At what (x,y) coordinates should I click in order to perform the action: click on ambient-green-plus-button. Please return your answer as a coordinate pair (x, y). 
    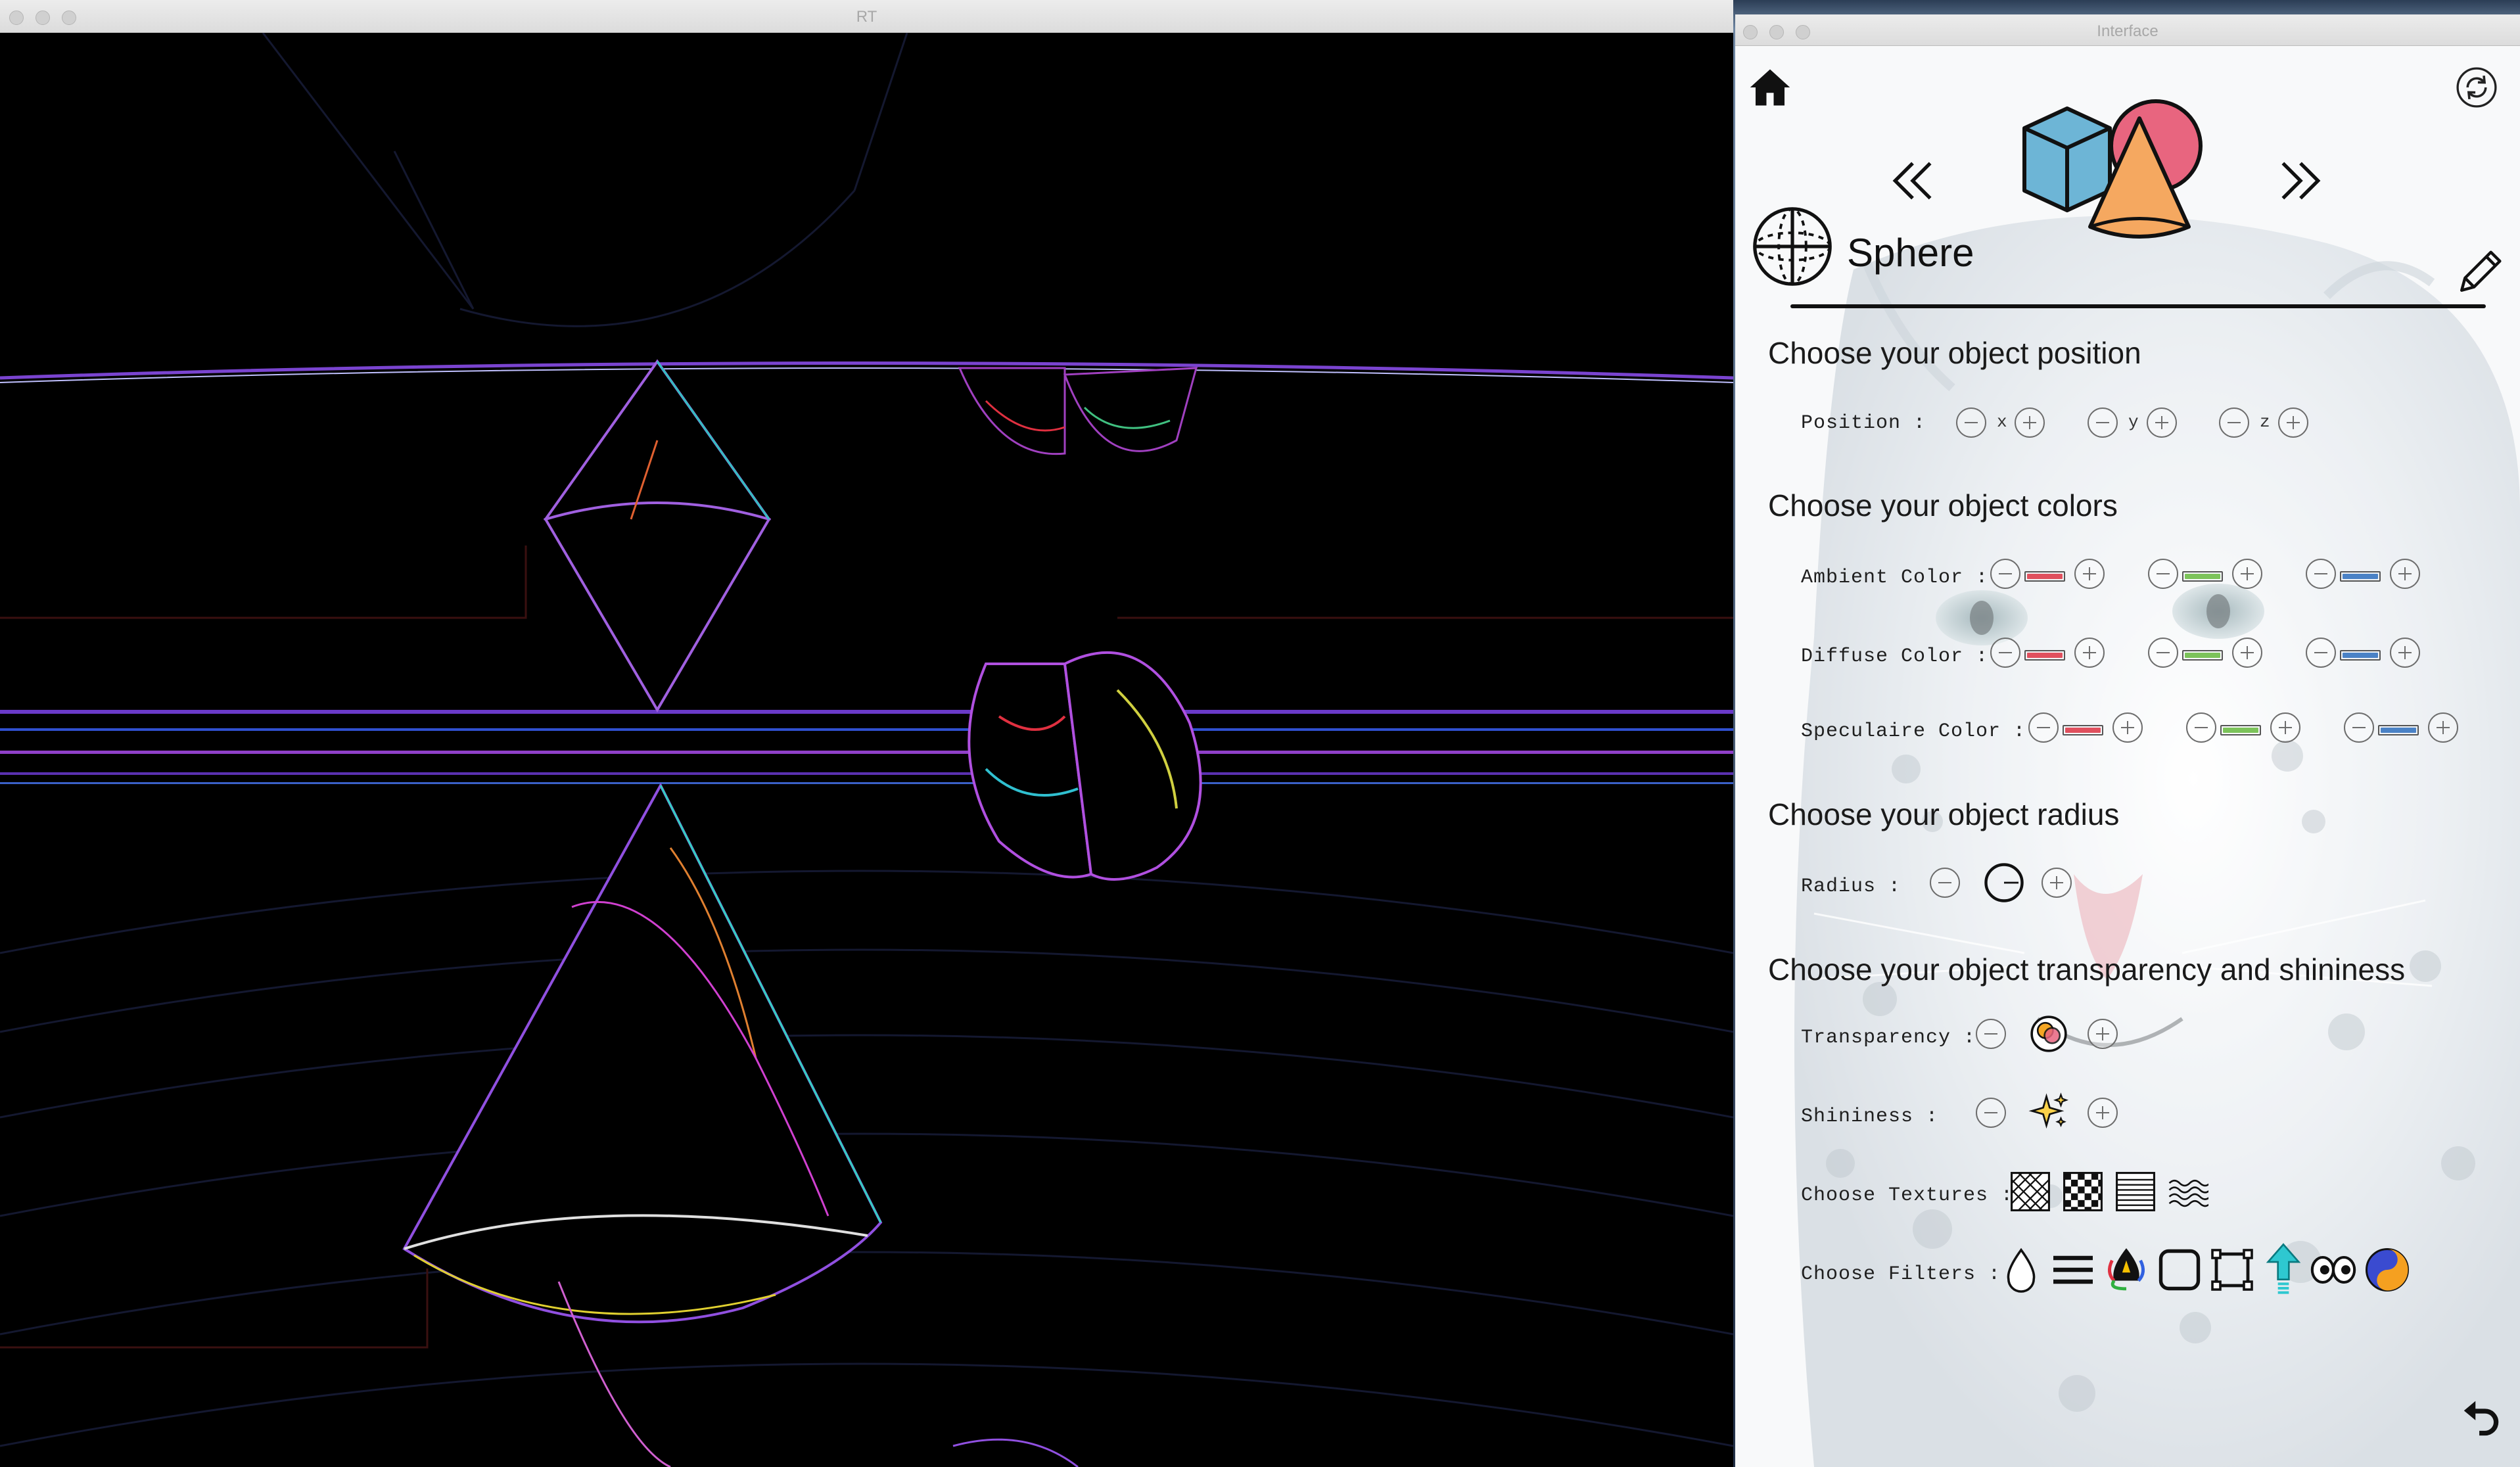
    Looking at the image, I should click on (2247, 574).